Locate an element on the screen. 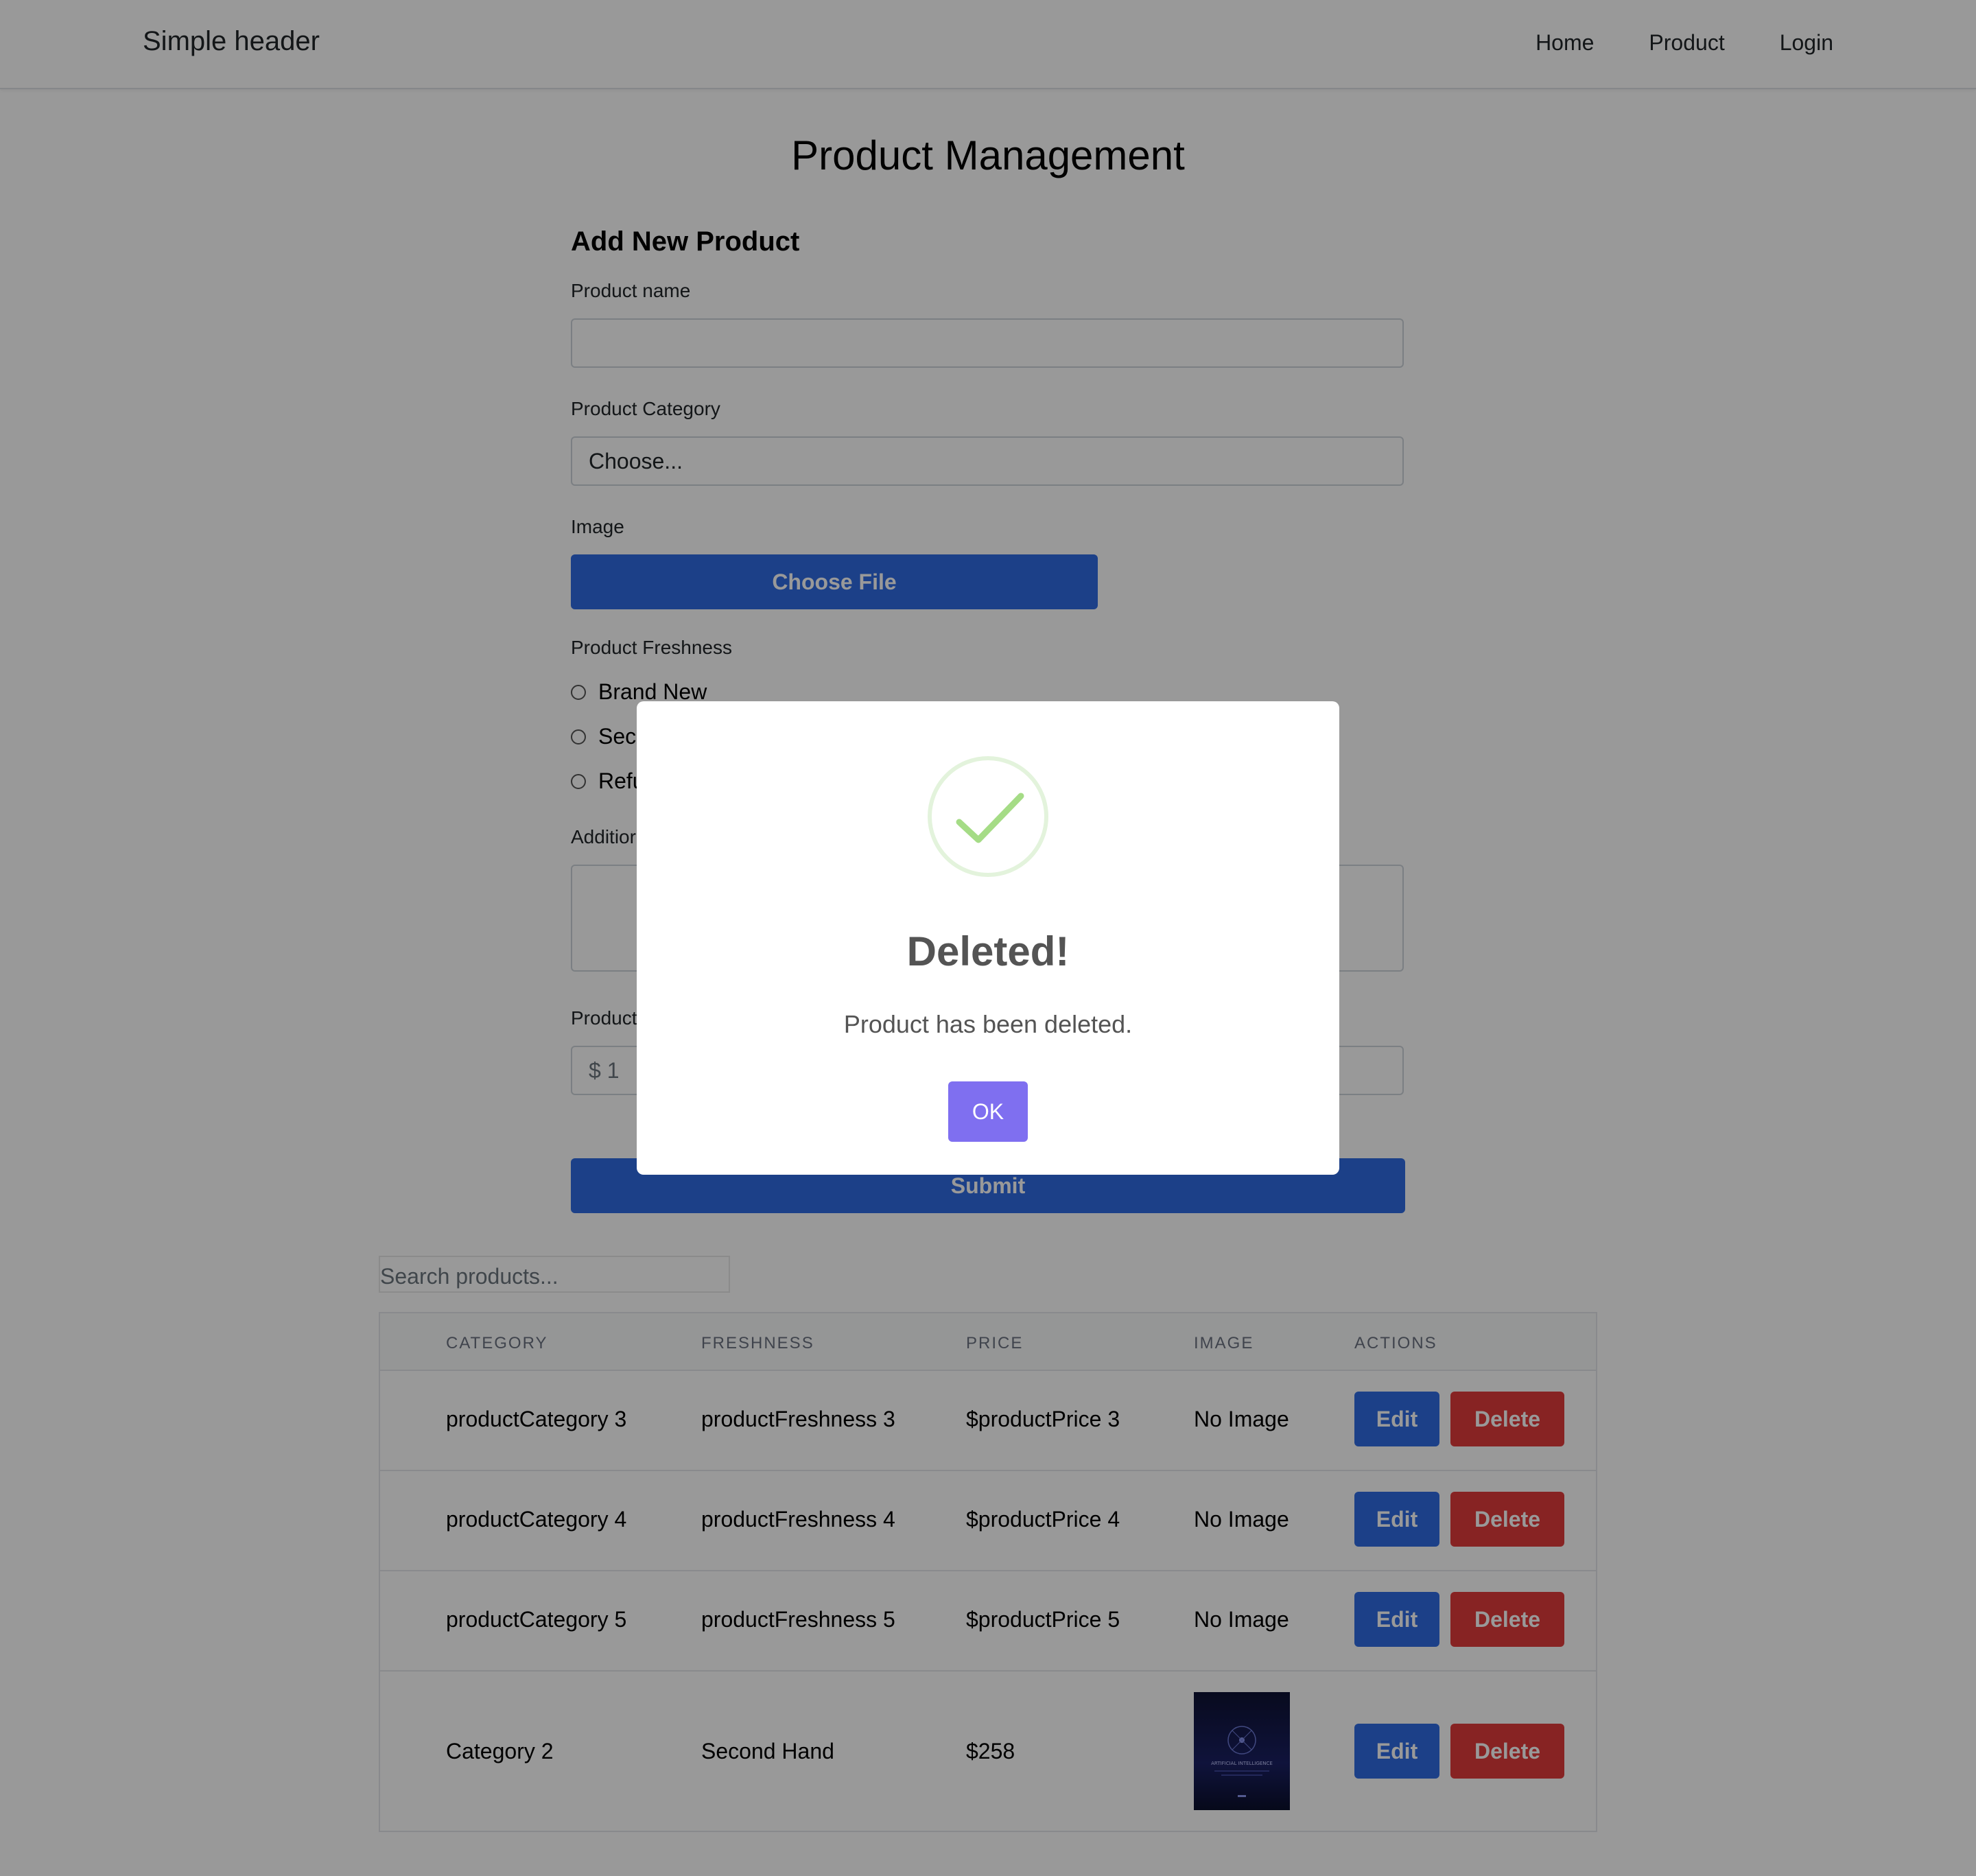 This screenshot has width=1976, height=1876. success-check-icon is located at coordinates (988, 816).